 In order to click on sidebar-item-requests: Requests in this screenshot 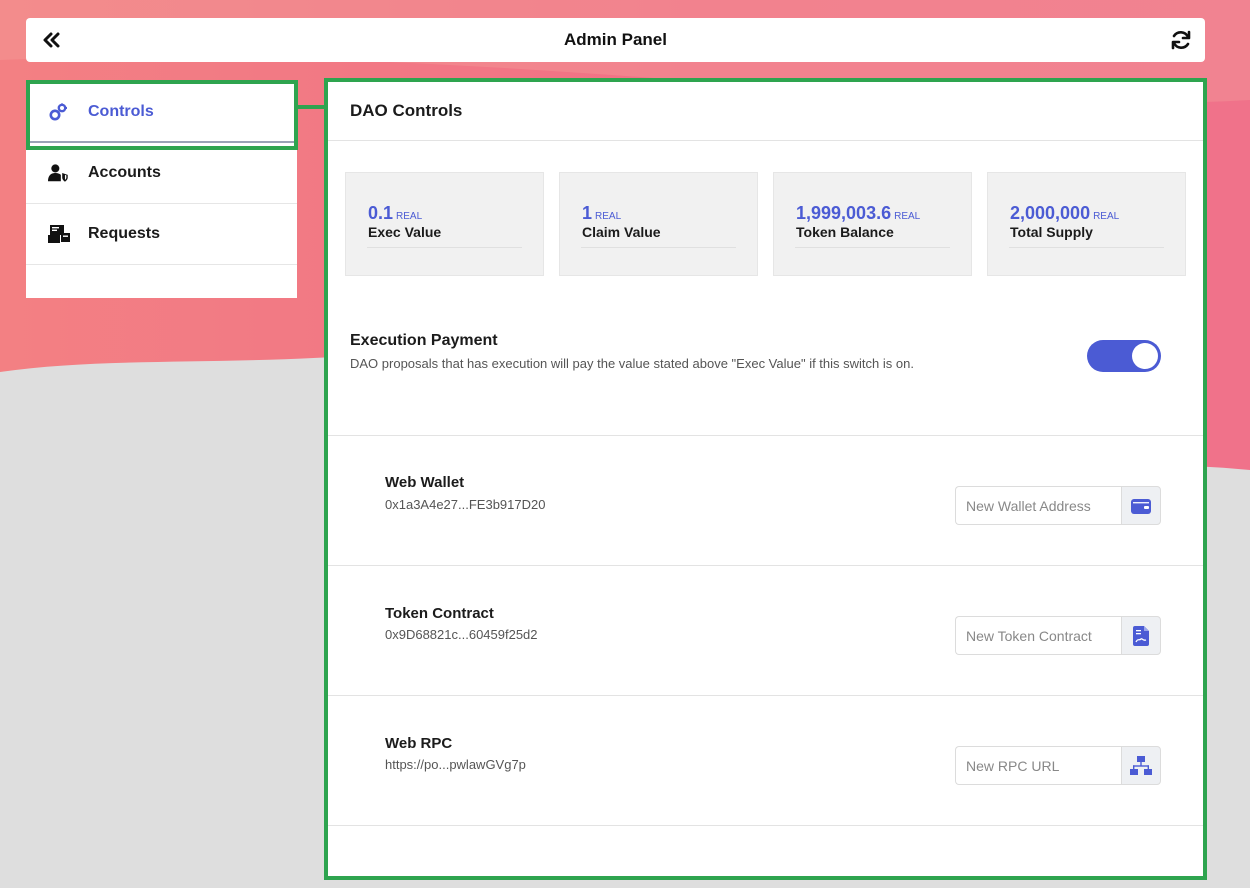, I will do `click(161, 234)`.